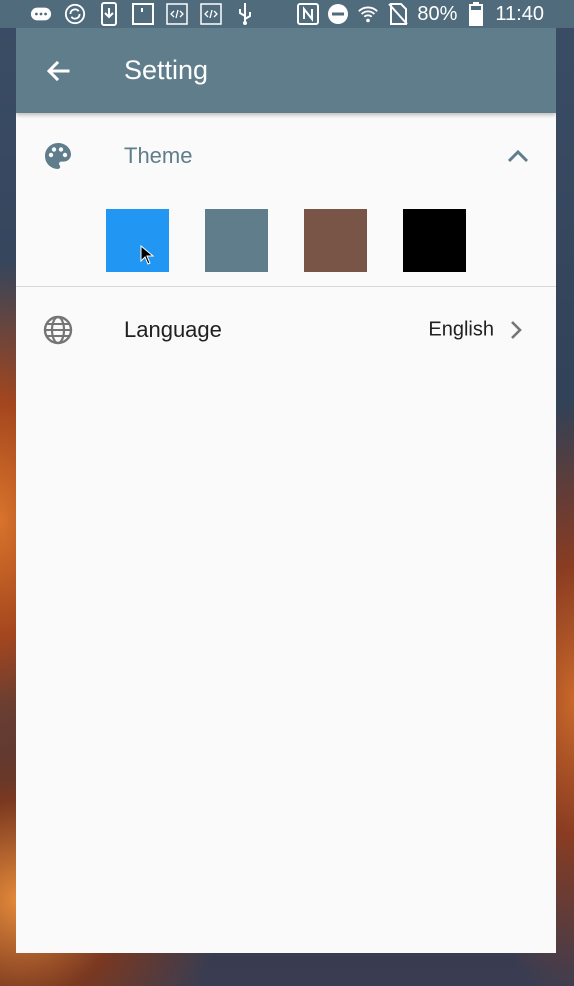 Image resolution: width=574 pixels, height=986 pixels. What do you see at coordinates (58, 156) in the screenshot?
I see `palette-icon` at bounding box center [58, 156].